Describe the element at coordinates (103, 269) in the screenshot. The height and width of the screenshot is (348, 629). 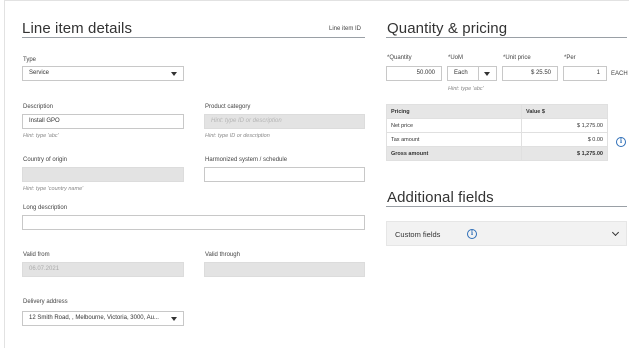
I see `valid-from-input: 06.07.2021` at that location.